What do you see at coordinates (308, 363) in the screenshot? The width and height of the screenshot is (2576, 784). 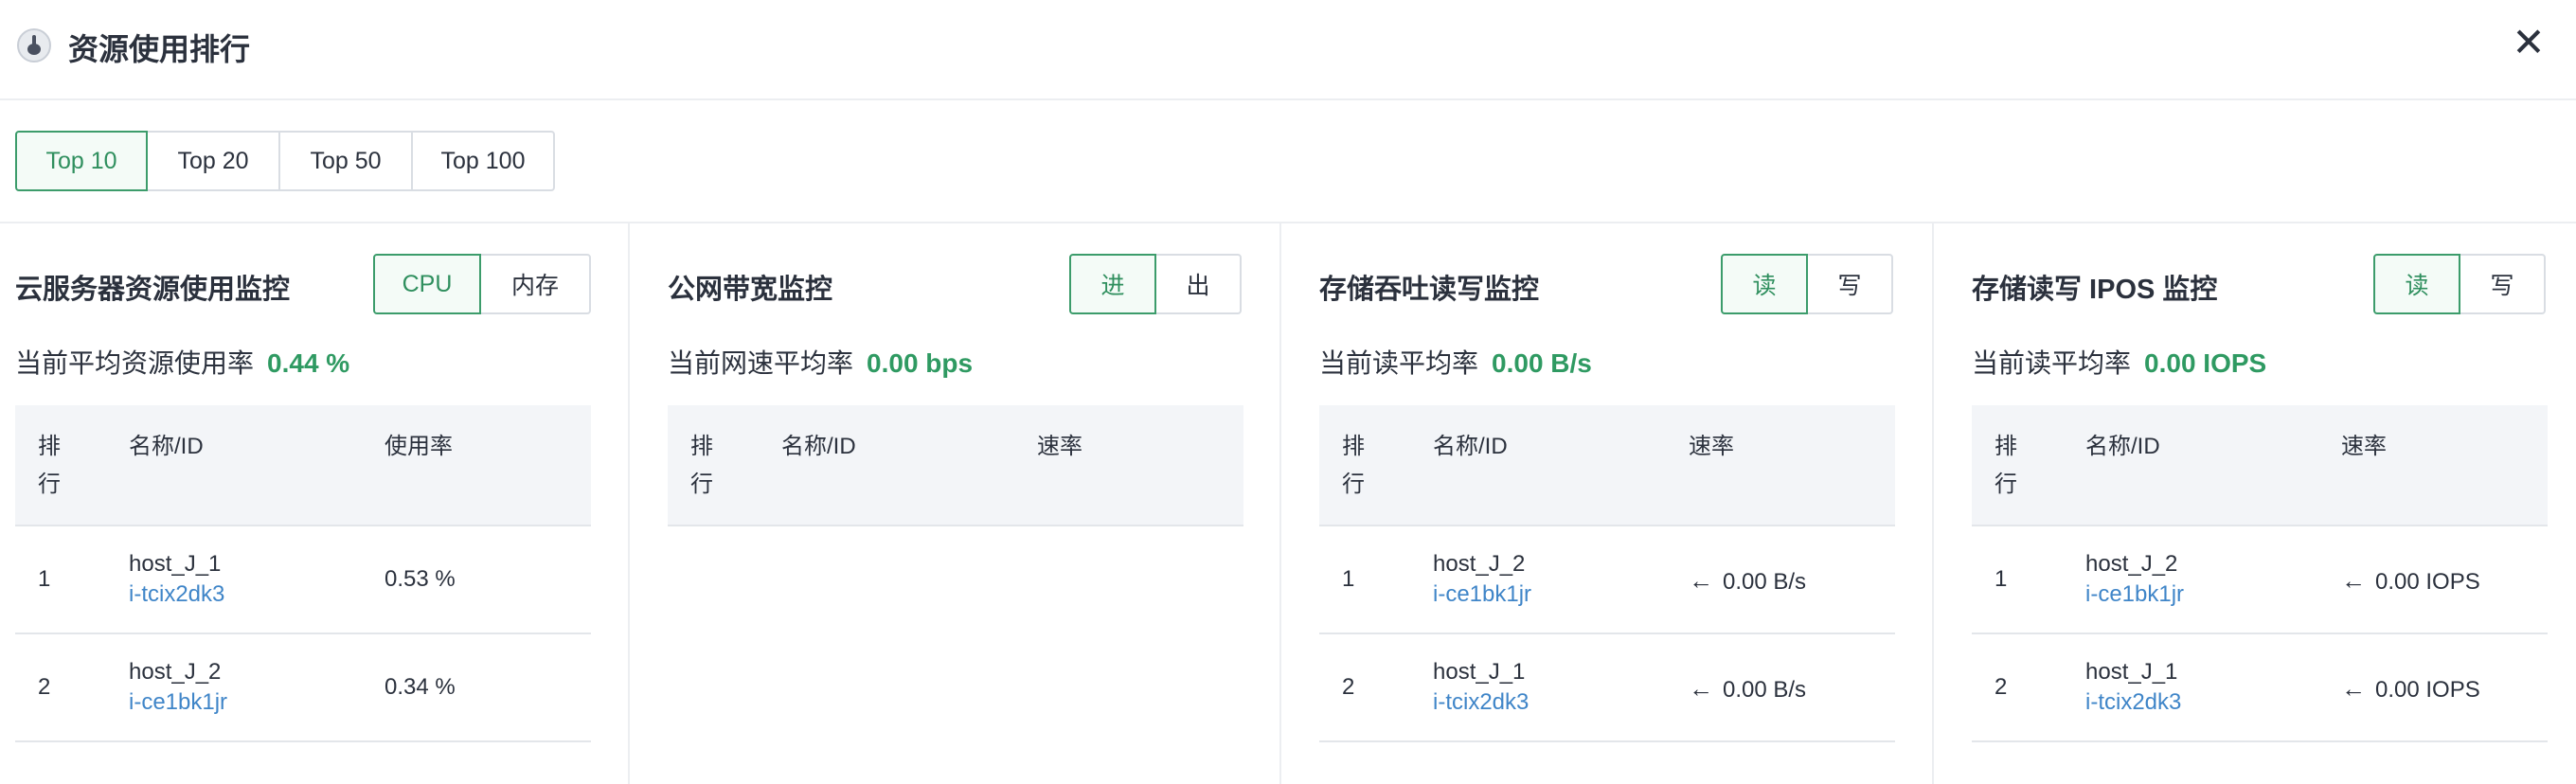 I see `average-value: 0.44 %` at bounding box center [308, 363].